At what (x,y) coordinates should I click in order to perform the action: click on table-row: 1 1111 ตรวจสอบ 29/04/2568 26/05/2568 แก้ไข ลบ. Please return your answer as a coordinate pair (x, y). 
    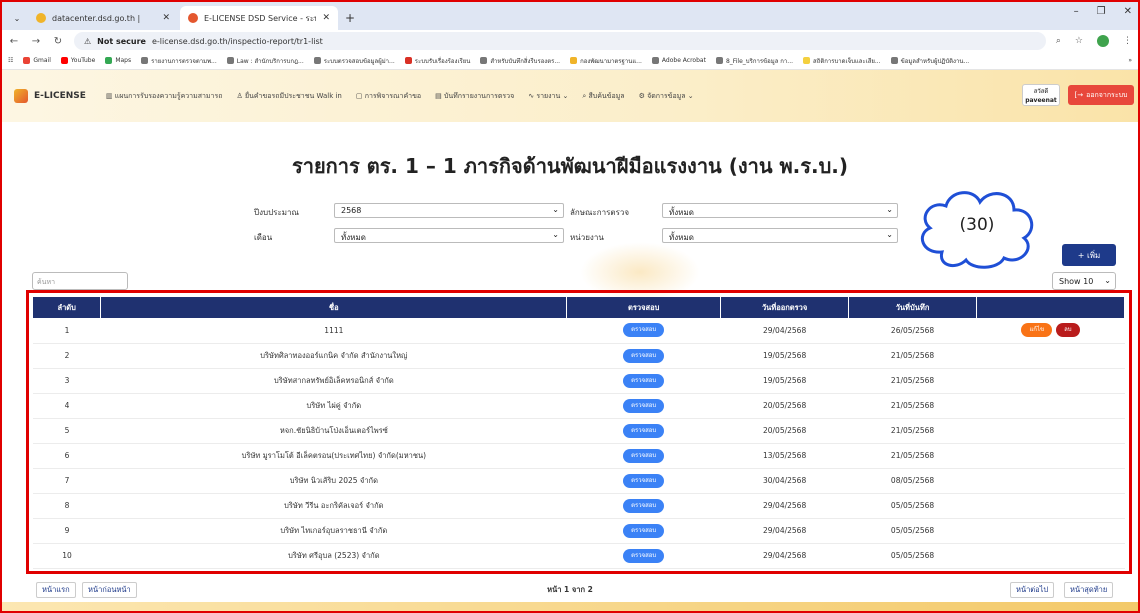
    Looking at the image, I should click on (579, 331).